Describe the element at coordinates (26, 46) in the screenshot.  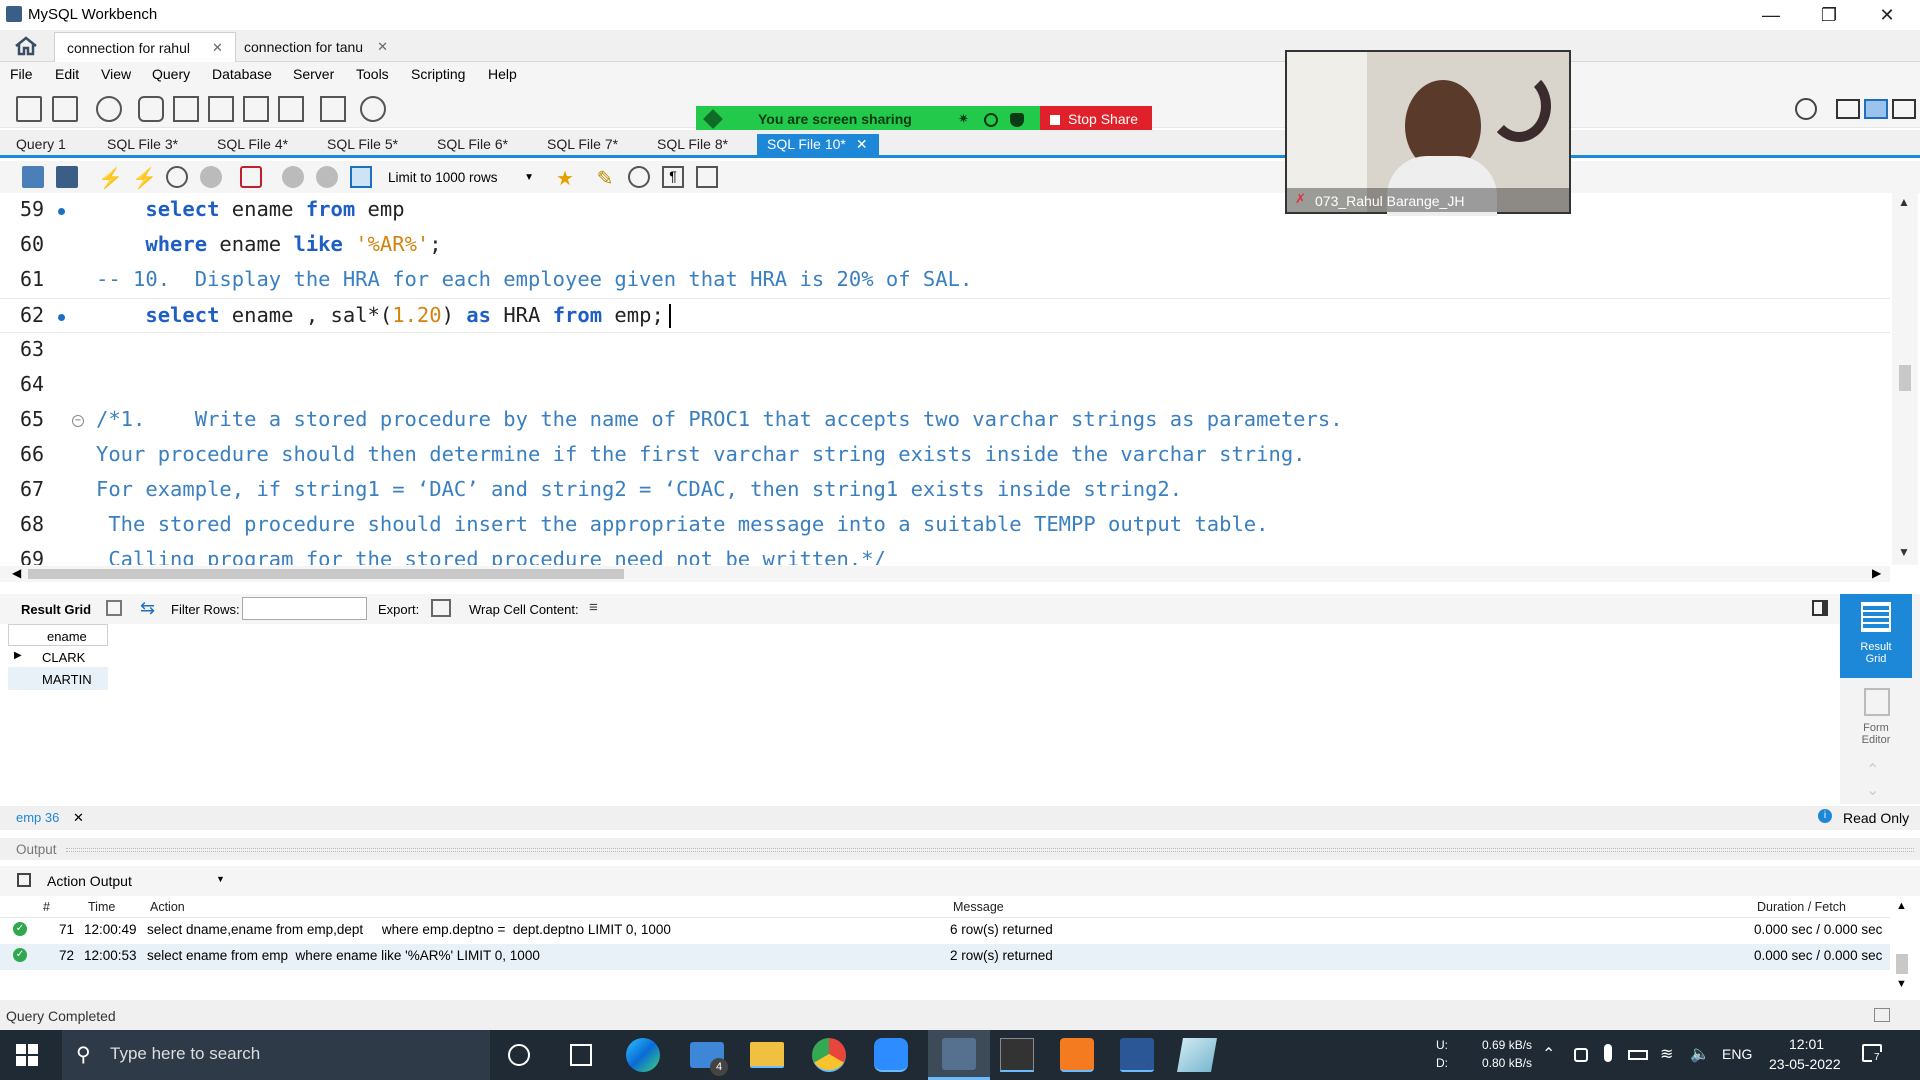
I see `home-icon` at that location.